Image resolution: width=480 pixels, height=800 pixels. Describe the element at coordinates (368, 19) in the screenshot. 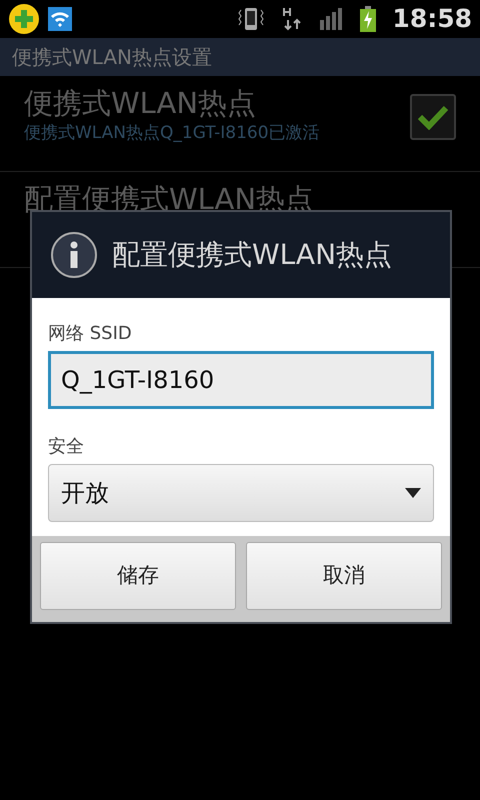

I see `battery-charging-icon` at that location.